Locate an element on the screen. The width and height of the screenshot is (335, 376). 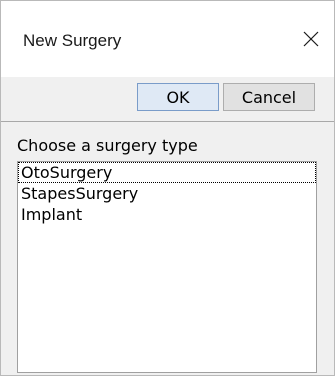
close-icon is located at coordinates (311, 39).